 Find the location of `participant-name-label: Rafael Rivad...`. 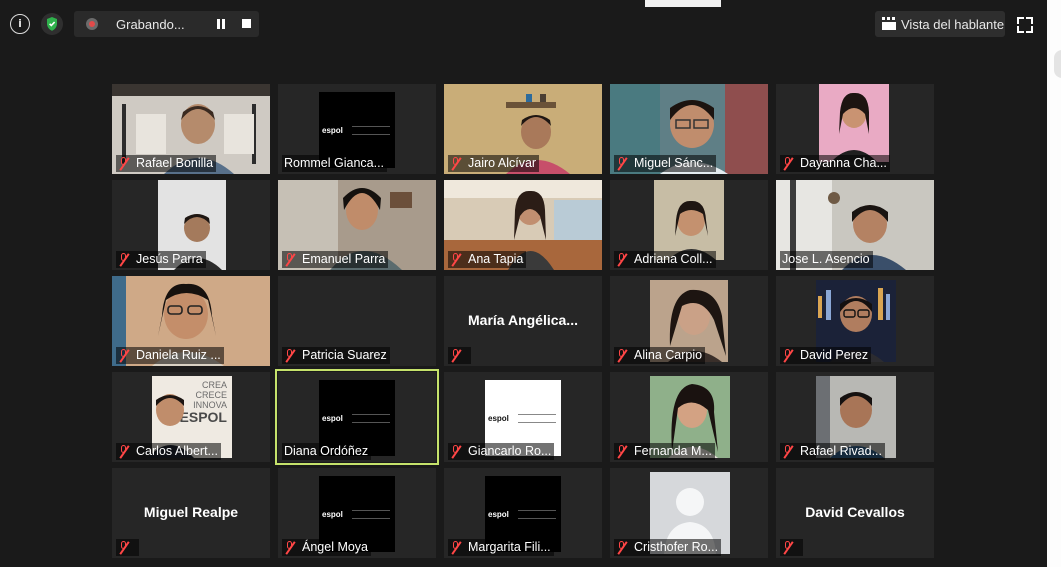

participant-name-label: Rafael Rivad... is located at coordinates (832, 451).